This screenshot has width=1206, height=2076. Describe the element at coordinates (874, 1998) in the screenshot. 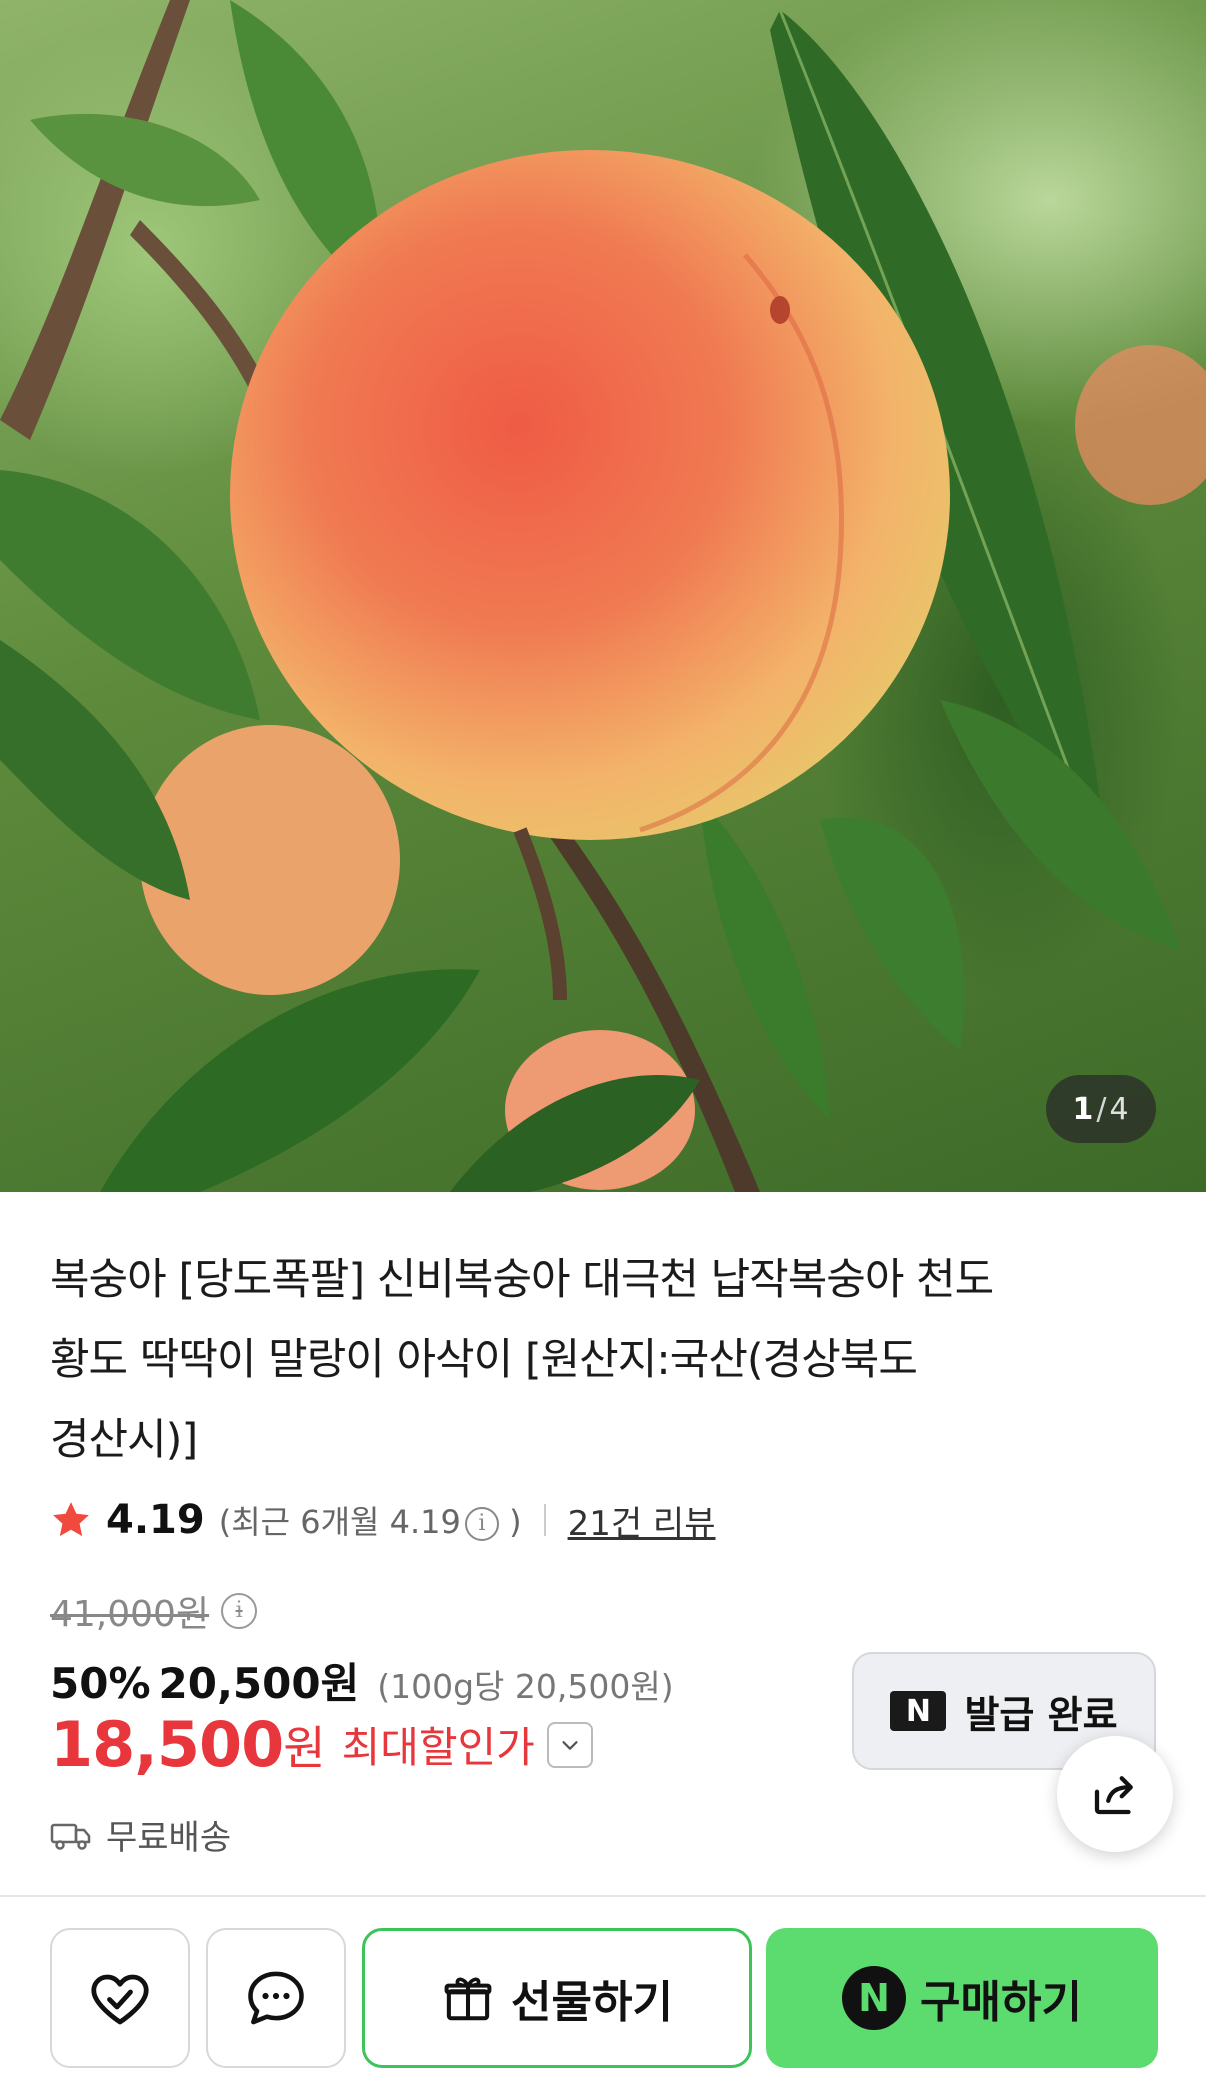

I see `naver-pay-icon: N` at that location.